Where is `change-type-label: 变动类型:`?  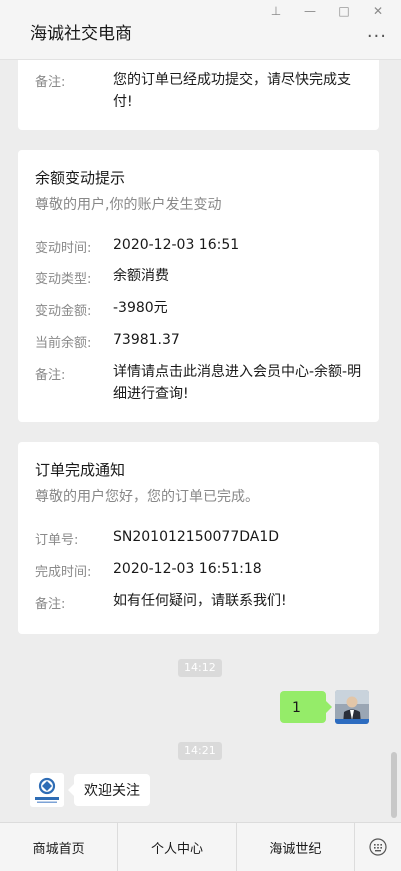 change-type-label: 变动类型: is located at coordinates (63, 279).